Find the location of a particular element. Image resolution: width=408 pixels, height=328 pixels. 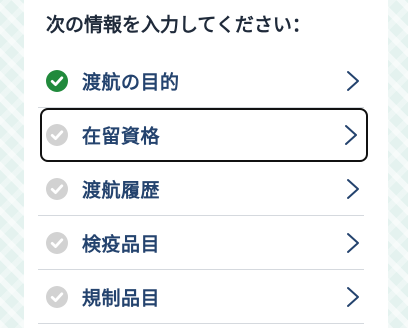

list-item-quarantine-items: 検疫品目 is located at coordinates (206, 243).